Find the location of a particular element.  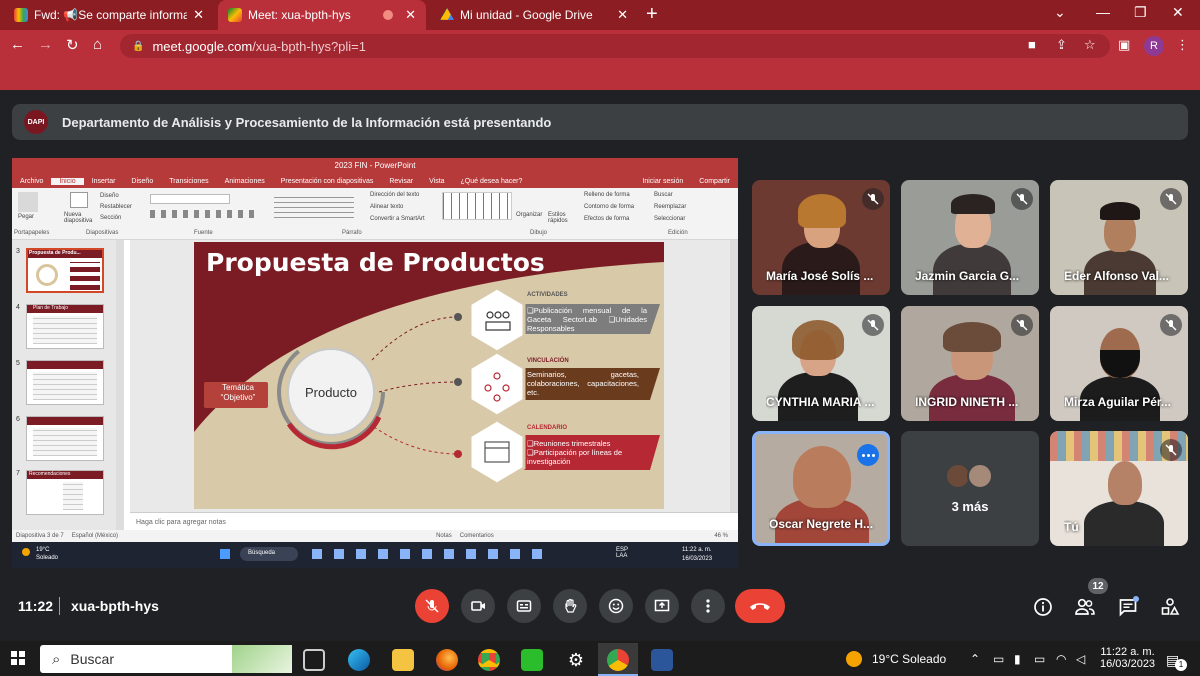

more-options-button is located at coordinates (708, 606).